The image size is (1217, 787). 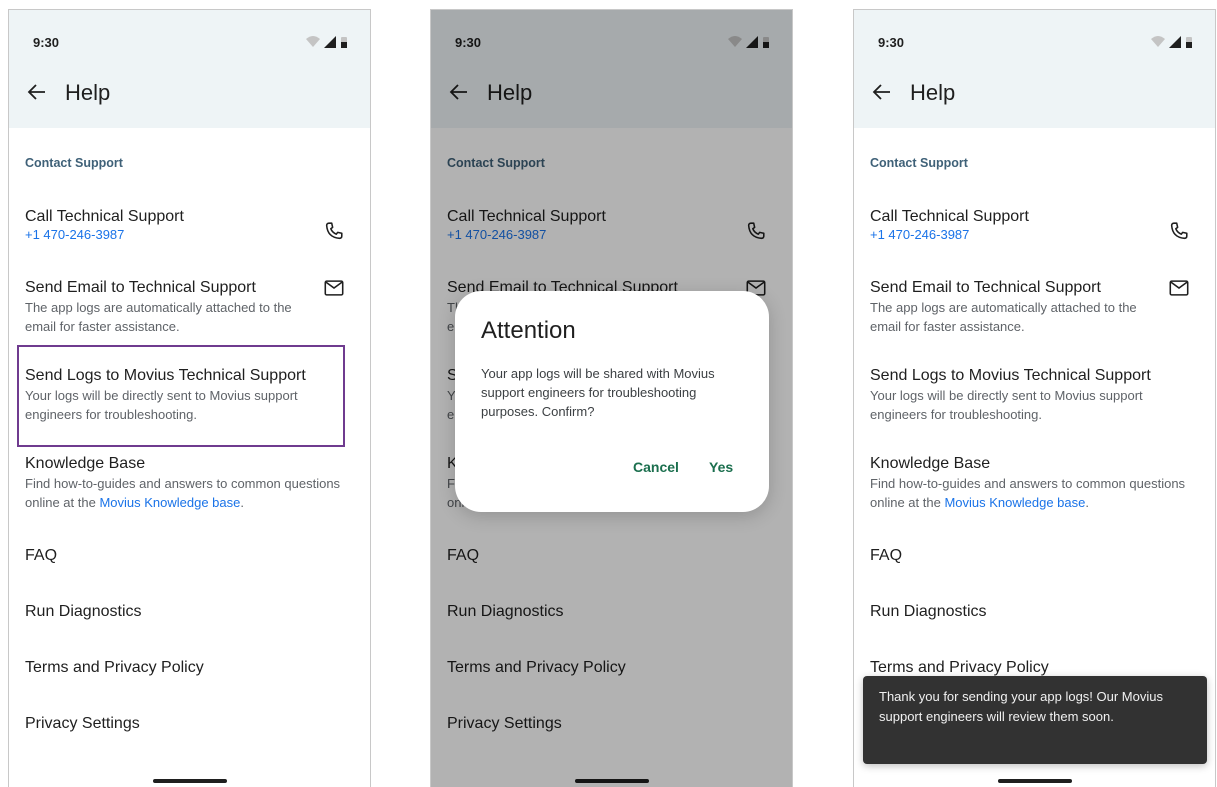 What do you see at coordinates (184, 724) in the screenshot?
I see `privacy-settings-item: Privacy Settings` at bounding box center [184, 724].